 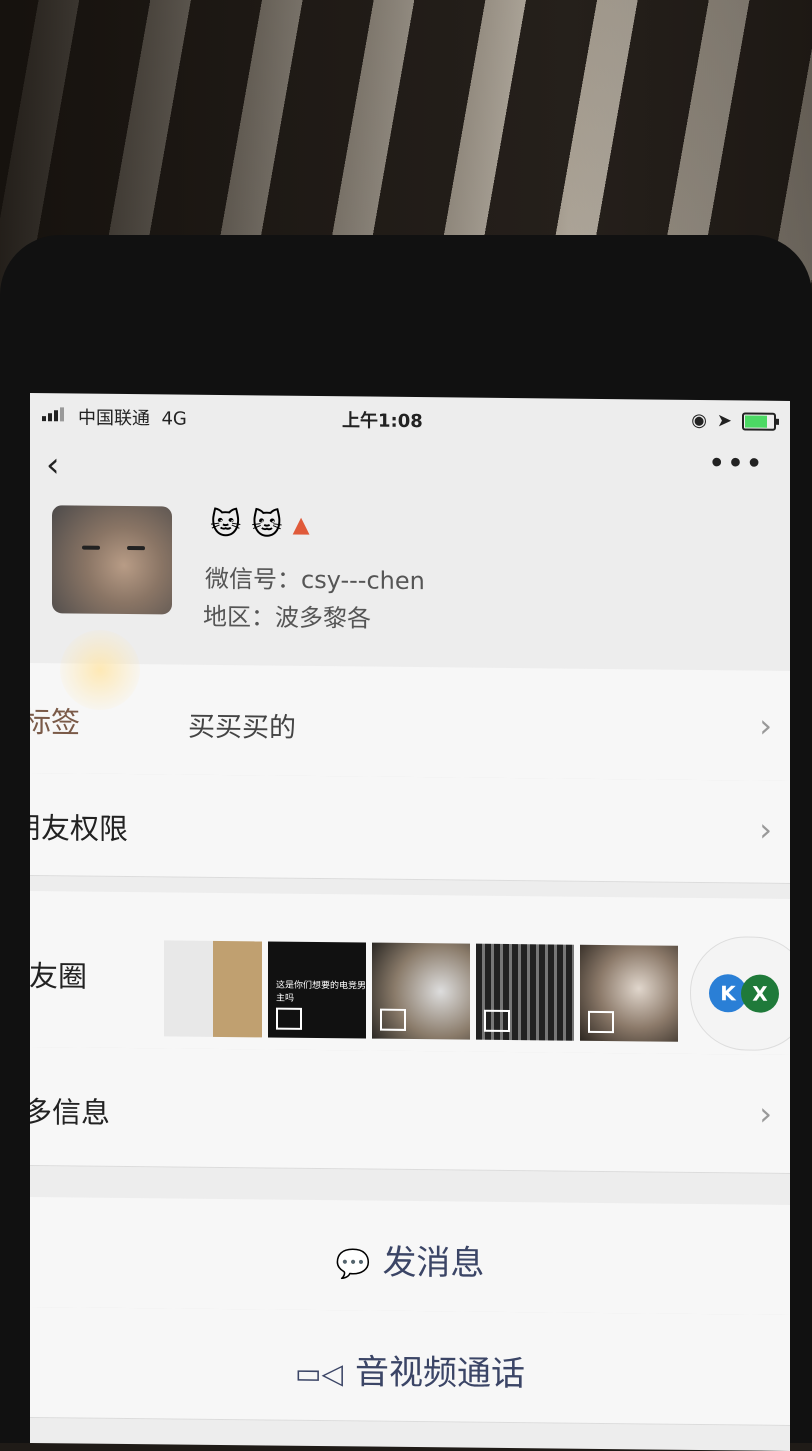 What do you see at coordinates (410, 722) in the screenshot?
I see `tags-row: 标签 买买买的 ›` at bounding box center [410, 722].